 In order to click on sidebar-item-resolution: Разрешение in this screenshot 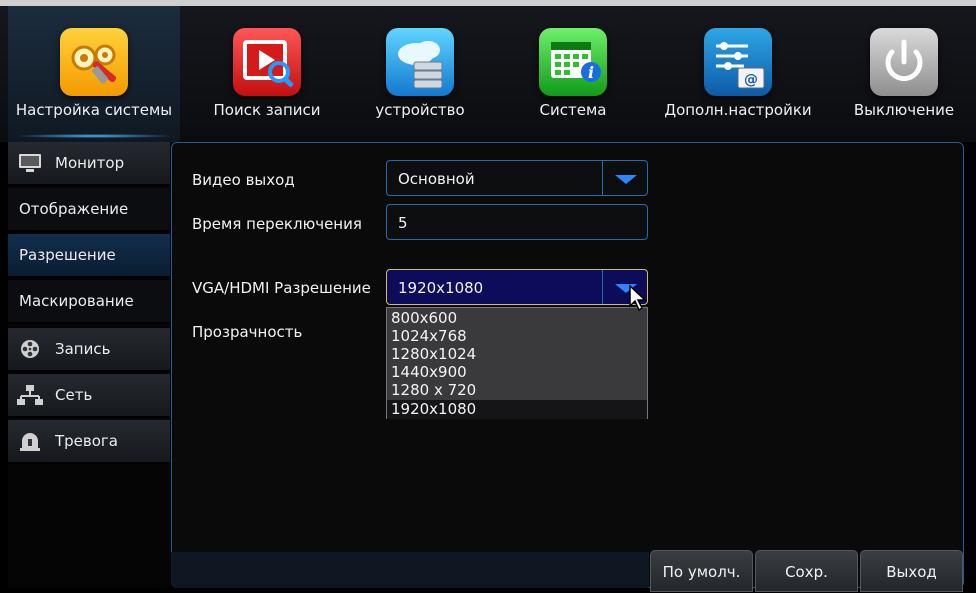, I will do `click(89, 256)`.